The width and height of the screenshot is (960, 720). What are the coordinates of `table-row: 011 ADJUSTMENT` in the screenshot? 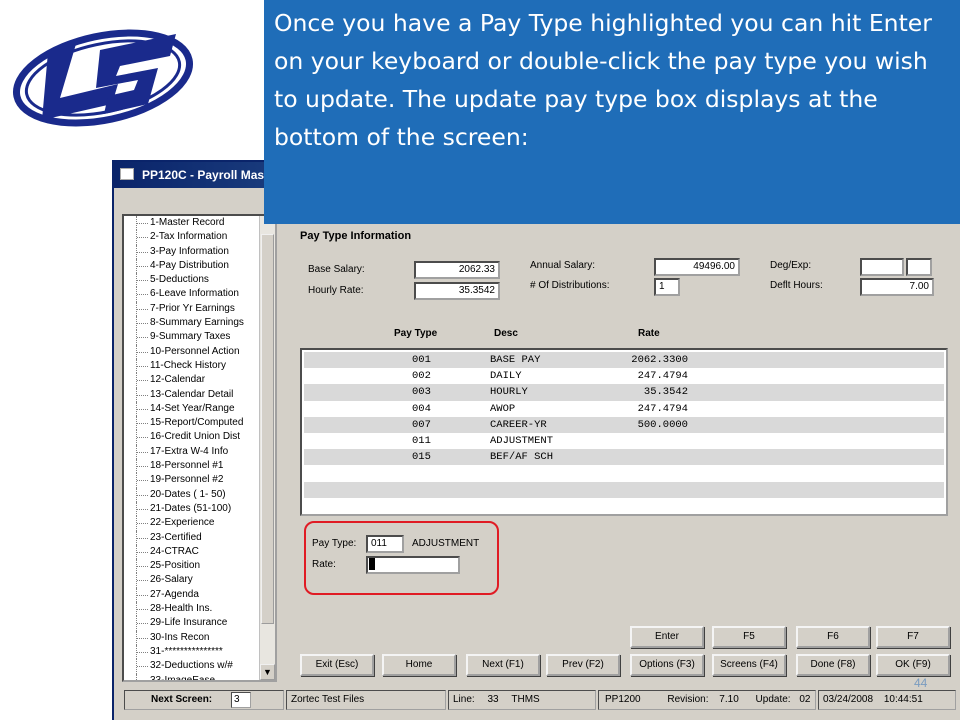 It's located at (624, 441).